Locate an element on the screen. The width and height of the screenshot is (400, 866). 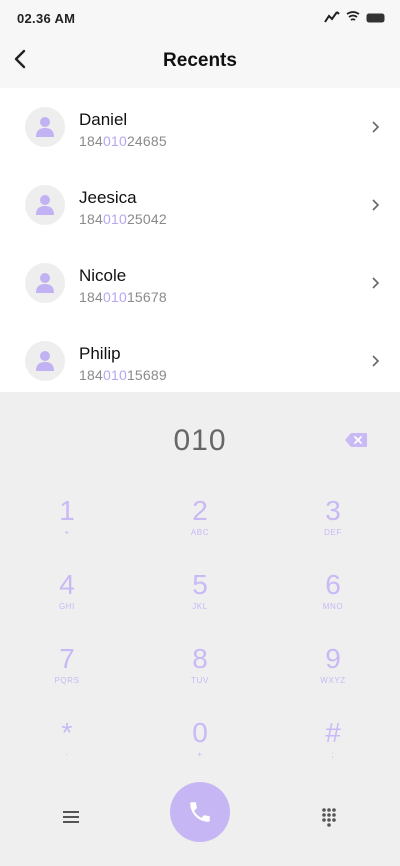
contact-row-jeesica: Jeesica 18401025042 is located at coordinates (200, 205).